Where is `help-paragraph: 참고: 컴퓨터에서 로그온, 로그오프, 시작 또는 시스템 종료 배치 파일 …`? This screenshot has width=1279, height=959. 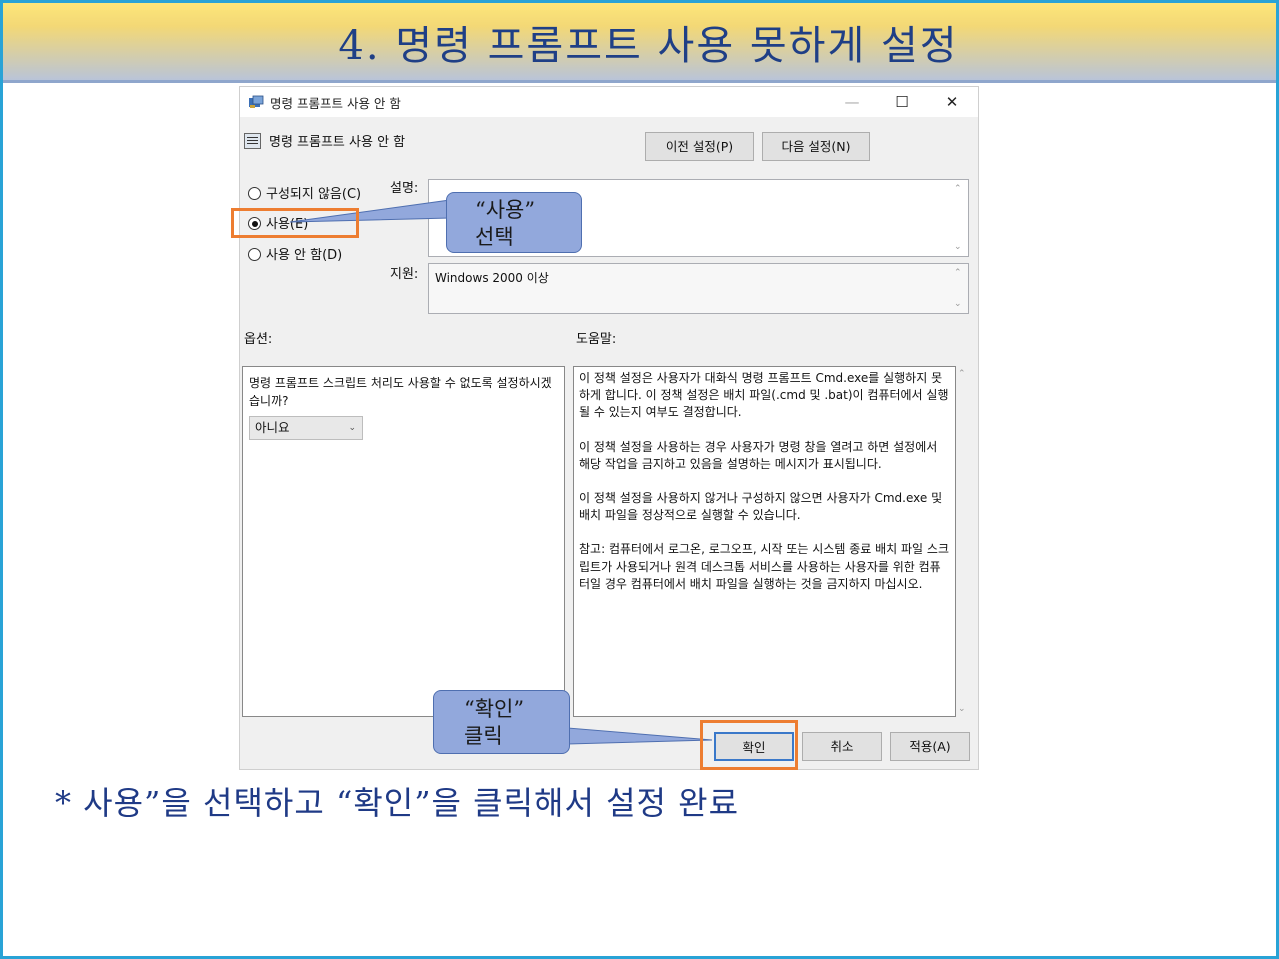
help-paragraph: 참고: 컴퓨터에서 로그온, 로그오프, 시작 또는 시스템 종료 배치 파일 … is located at coordinates (764, 566).